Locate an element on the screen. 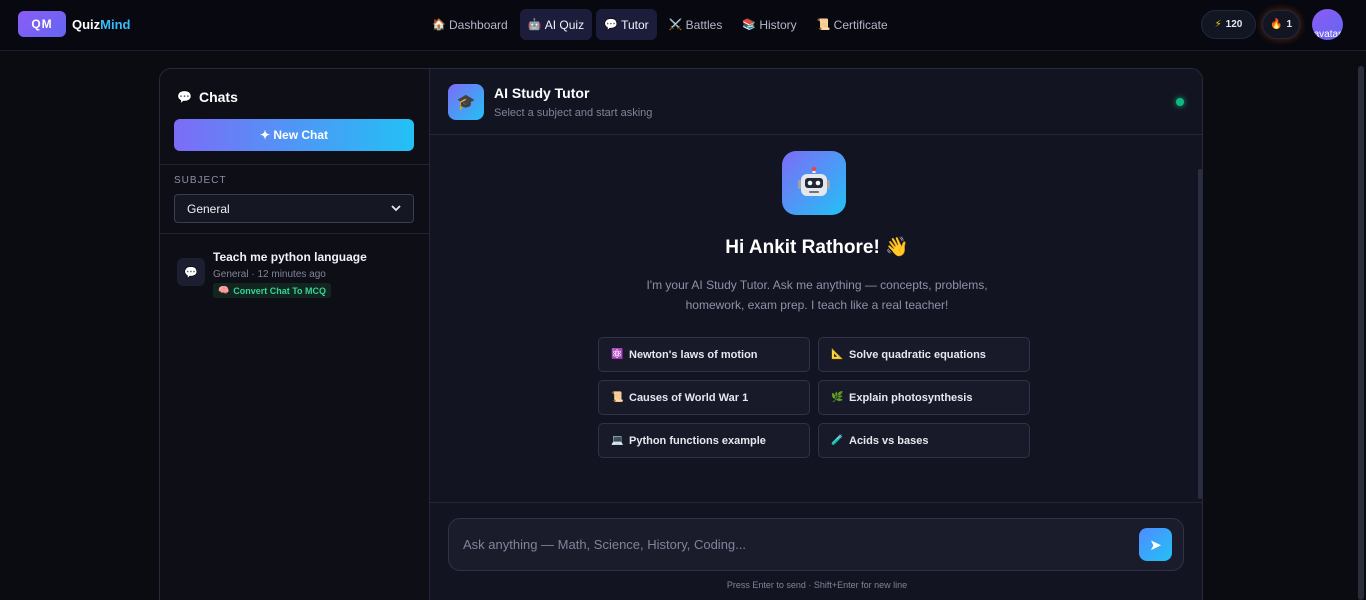 The image size is (1366, 600). welcome-greeting: Hi Ankit Rathore! 👋 is located at coordinates (817, 247).